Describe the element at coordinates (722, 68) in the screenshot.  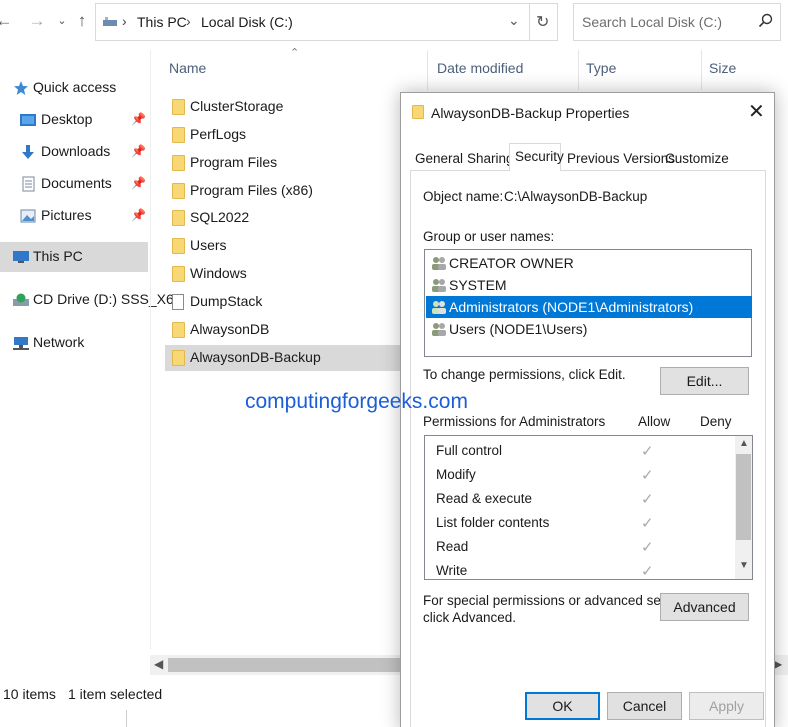
I see `column-header-size: Size` at that location.